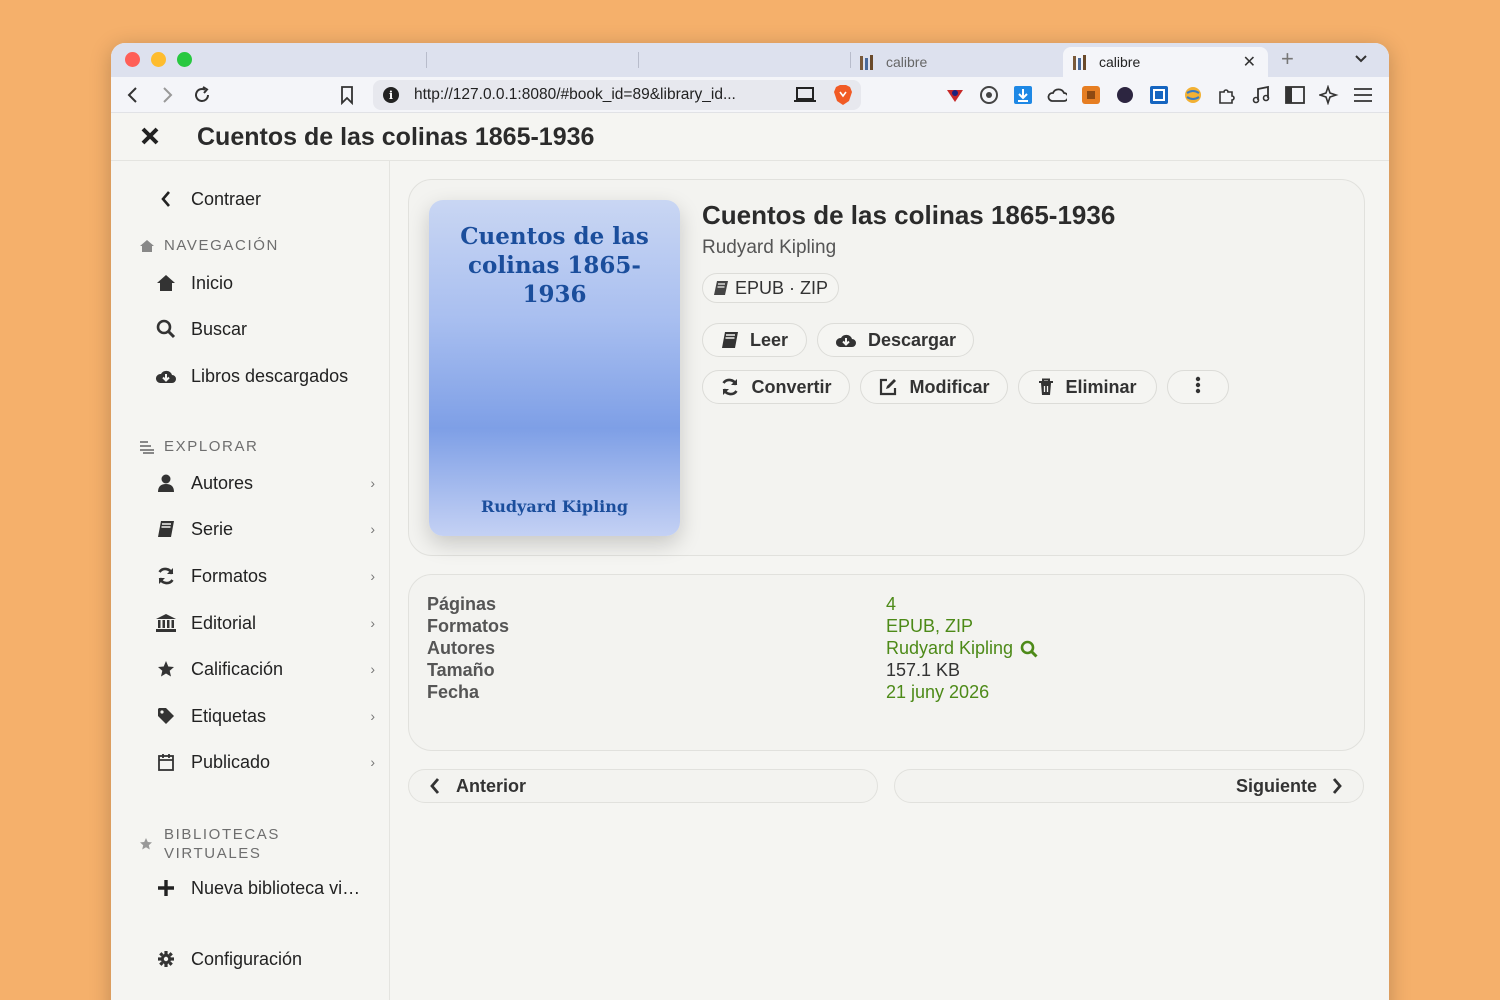 The height and width of the screenshot is (1000, 1500). Describe the element at coordinates (1329, 95) in the screenshot. I see `ai-sparkle-icon` at that location.